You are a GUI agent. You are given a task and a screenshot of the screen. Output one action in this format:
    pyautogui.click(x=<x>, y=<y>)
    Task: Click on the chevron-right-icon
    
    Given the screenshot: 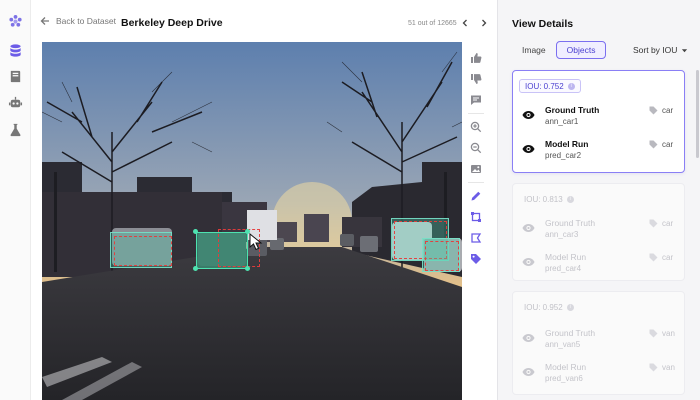 What is the action you would take?
    pyautogui.click(x=484, y=23)
    